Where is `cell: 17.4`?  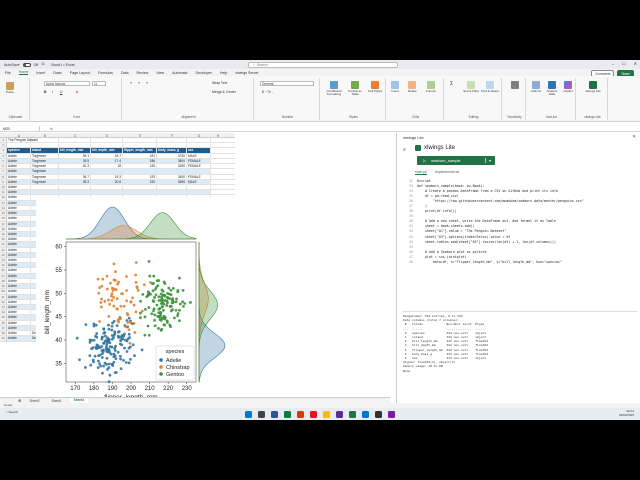
cell: 17.4 is located at coordinates (107, 161).